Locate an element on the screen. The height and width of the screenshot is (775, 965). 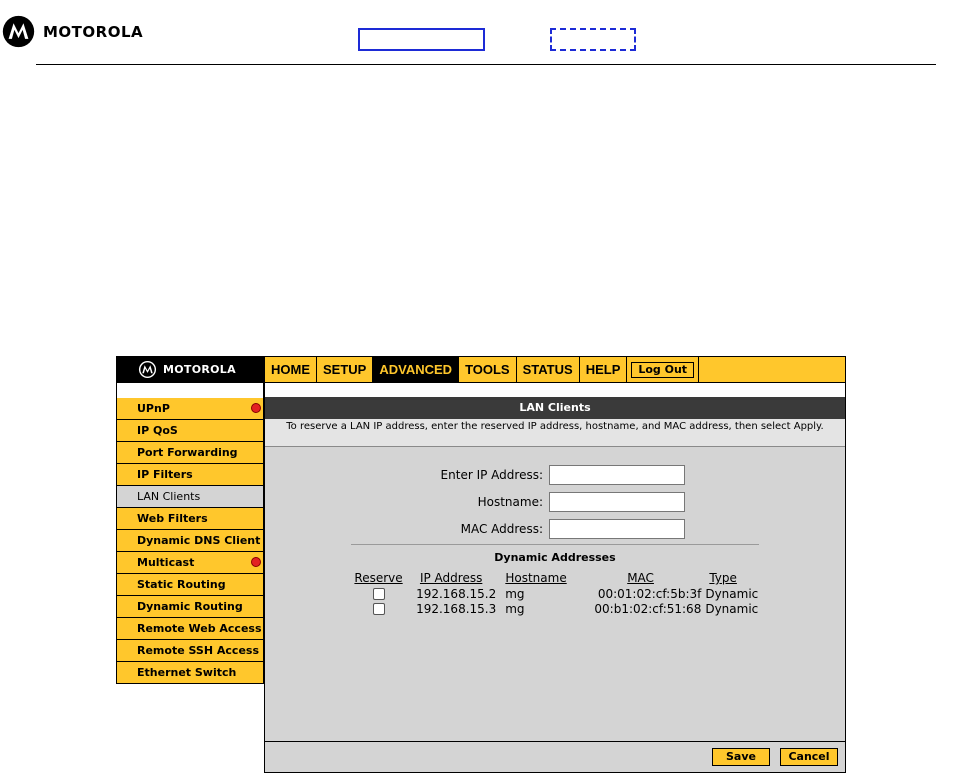
annotation-box-dashed is located at coordinates (593, 39).